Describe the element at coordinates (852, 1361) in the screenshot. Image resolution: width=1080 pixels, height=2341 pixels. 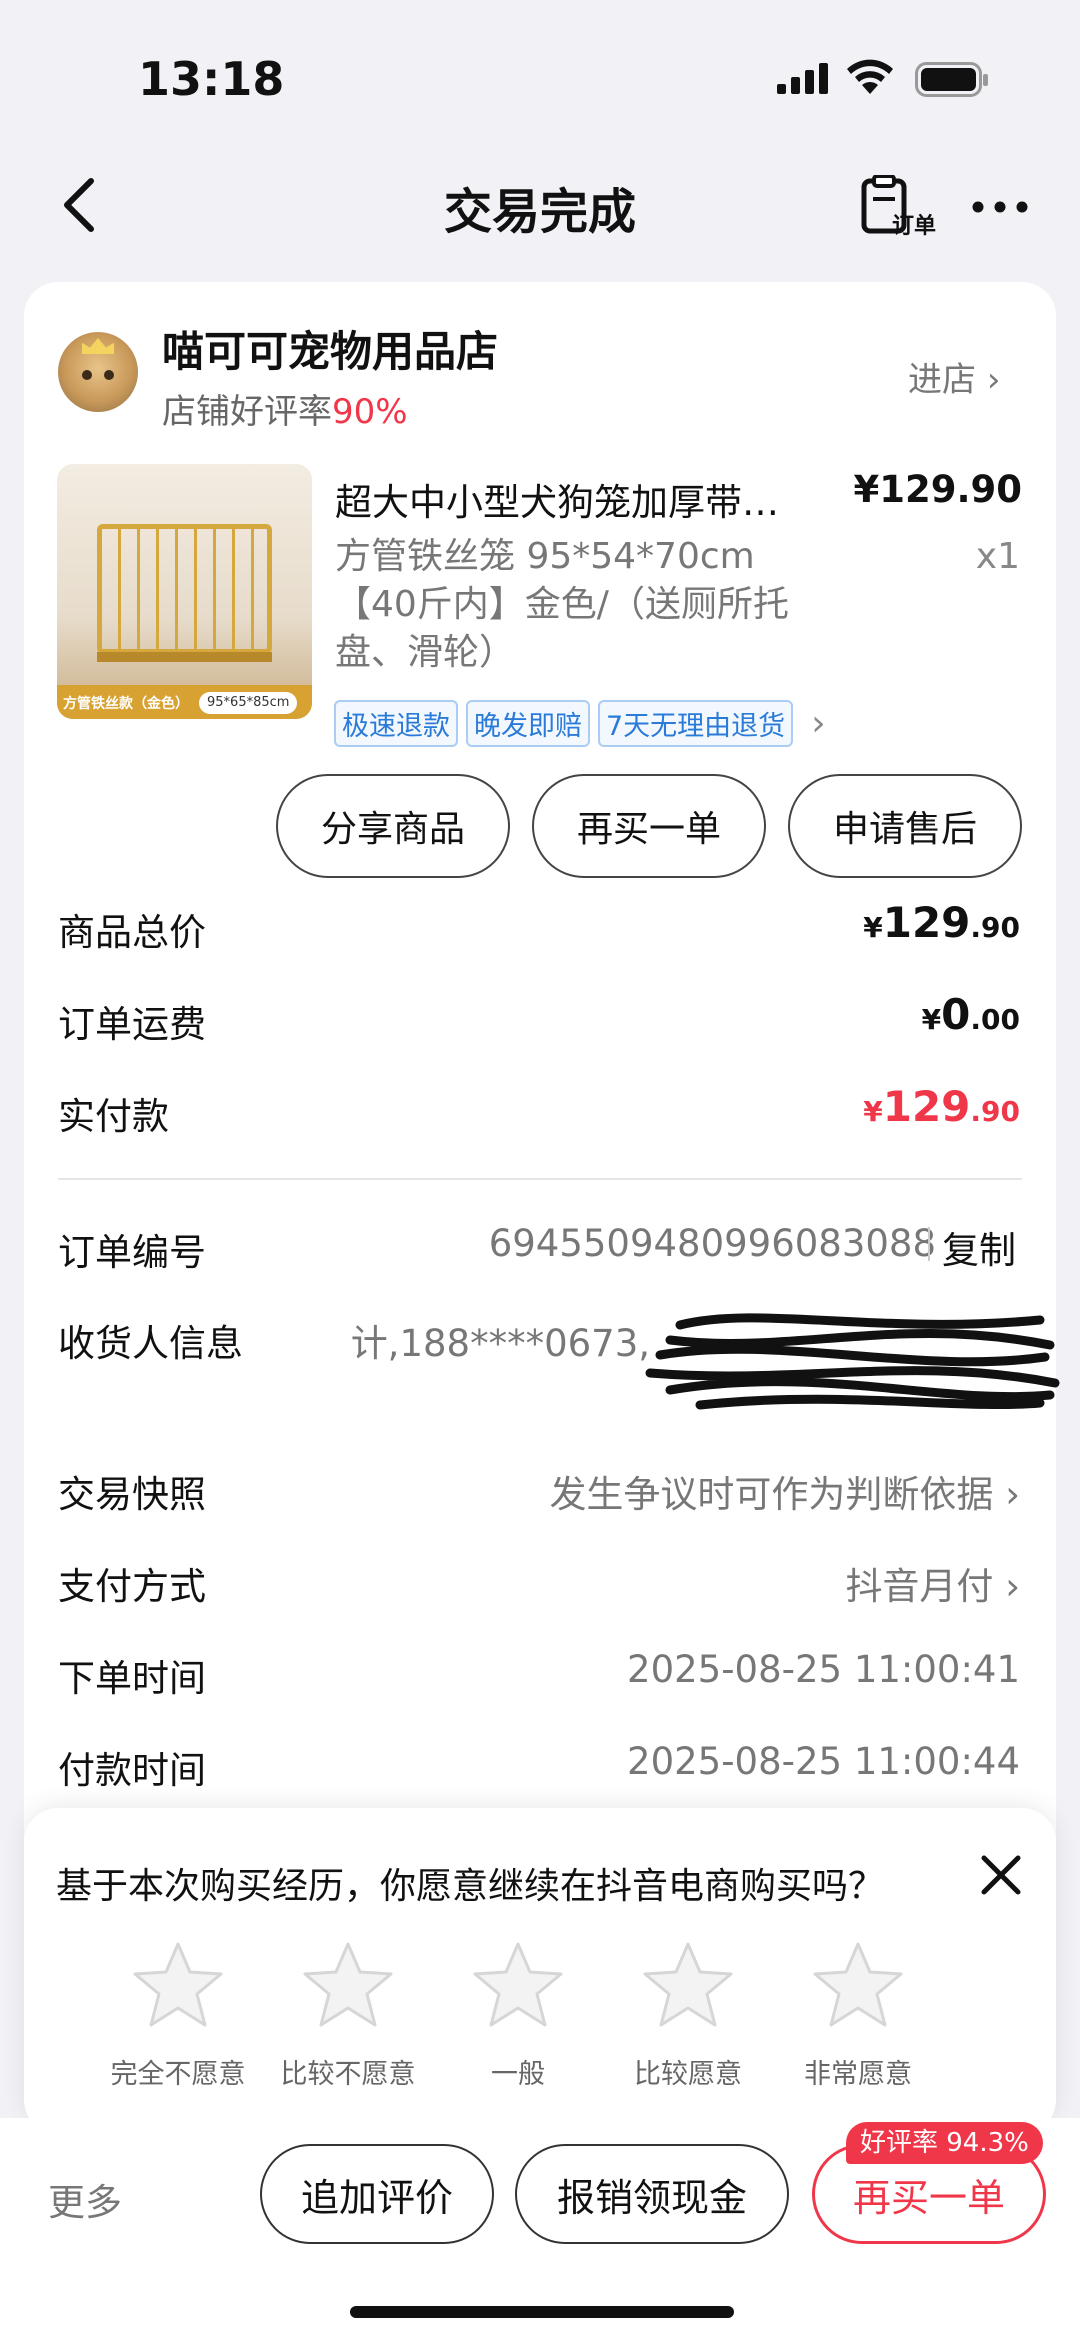
I see `redaction-scribble` at that location.